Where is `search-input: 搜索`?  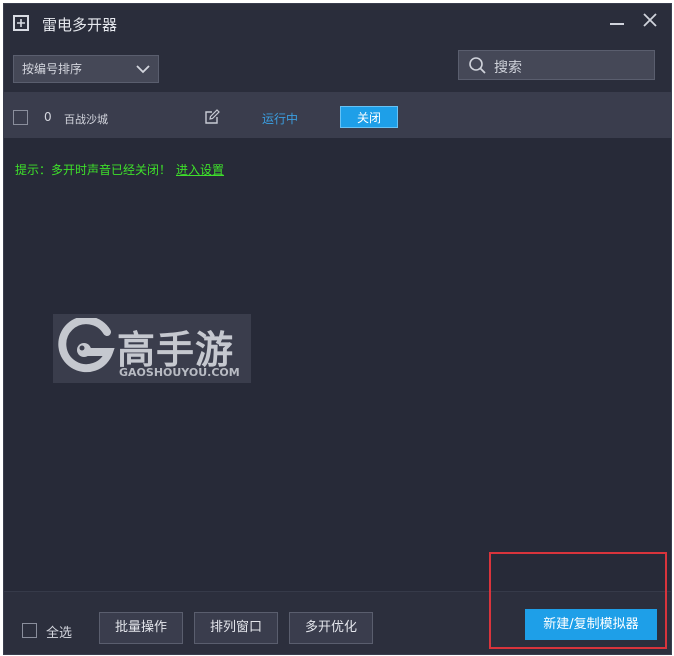 search-input: 搜索 is located at coordinates (556, 65).